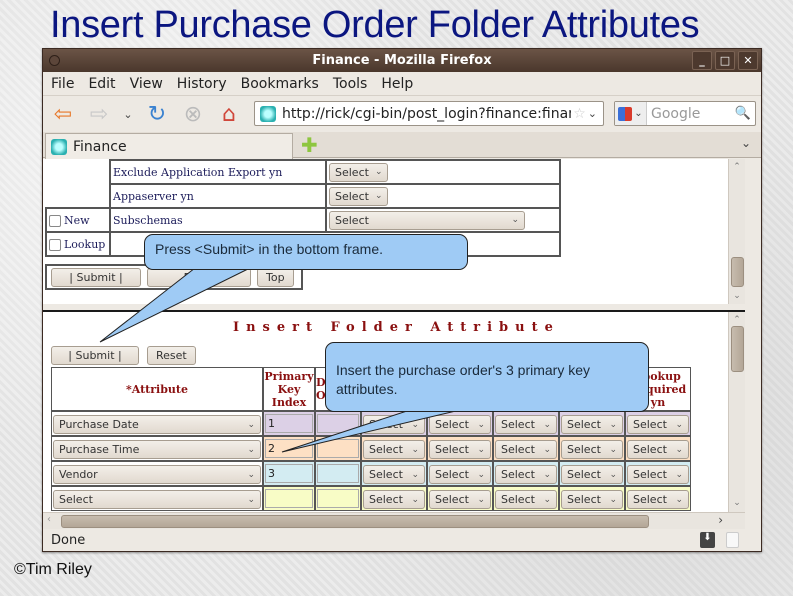  What do you see at coordinates (63, 114) in the screenshot?
I see `back-icon: ⇦` at bounding box center [63, 114].